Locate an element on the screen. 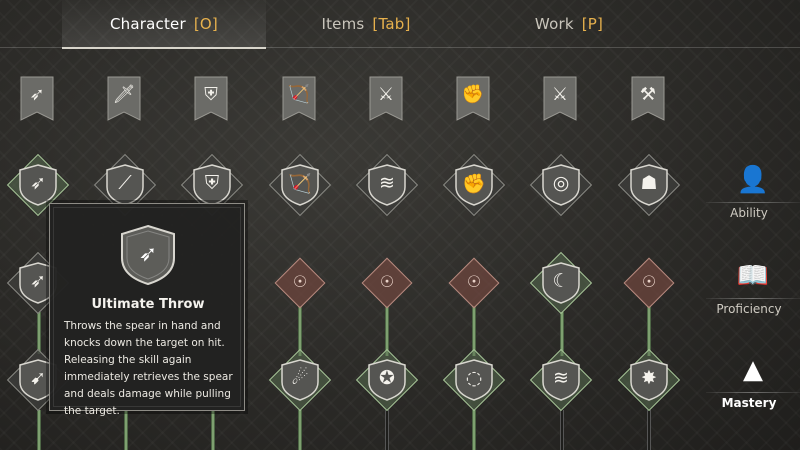 Image resolution: width=800 pixels, height=450 pixels. skill-node: ✪ is located at coordinates (387, 380).